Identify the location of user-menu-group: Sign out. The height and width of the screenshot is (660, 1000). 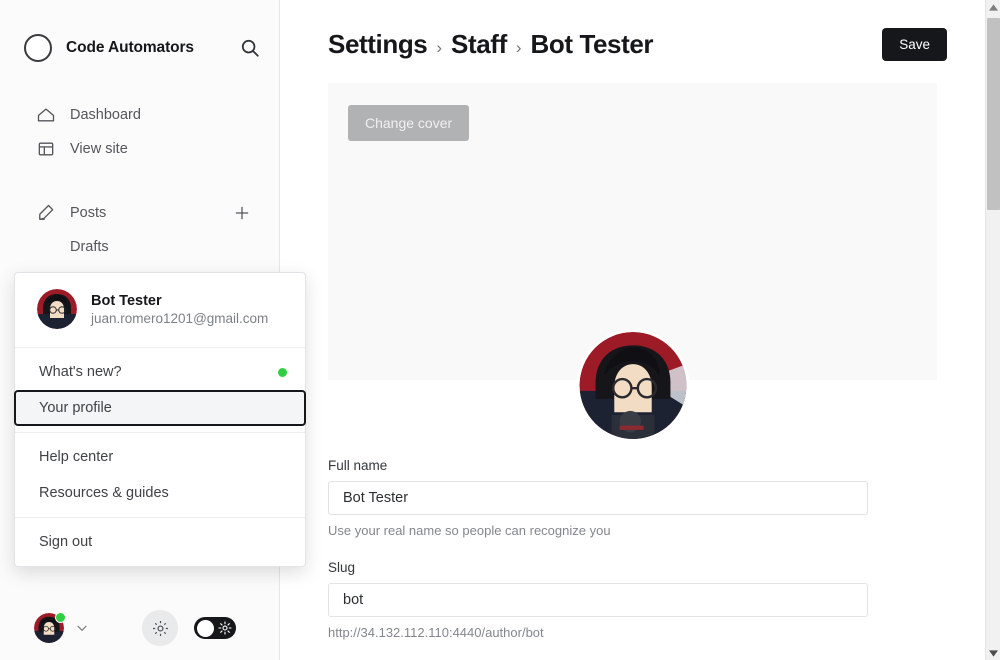
(160, 542).